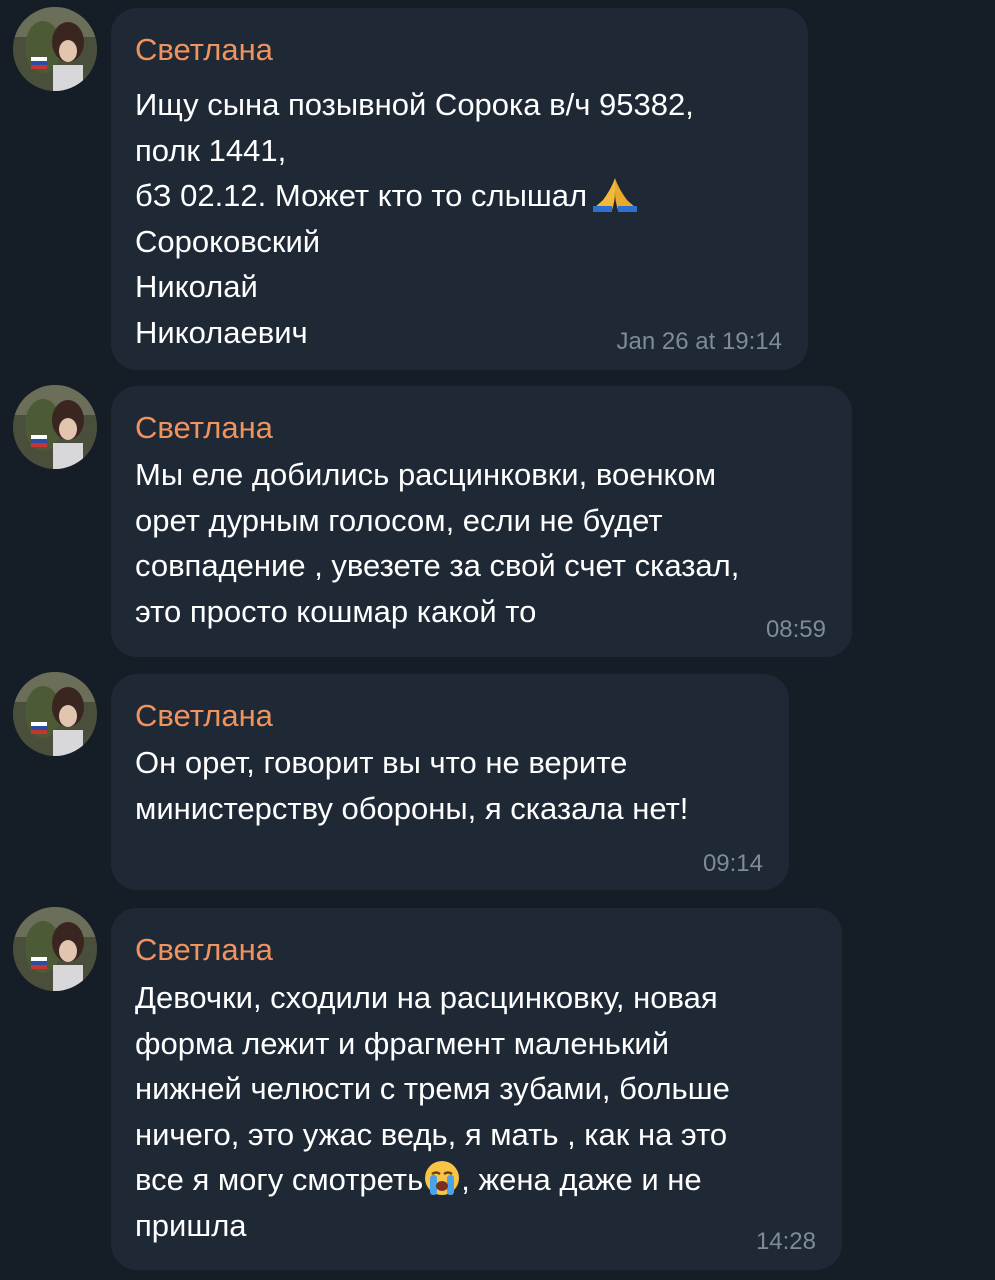 This screenshot has width=995, height=1280. Describe the element at coordinates (228, 241) in the screenshot. I see `message-line: Сороковский` at that location.